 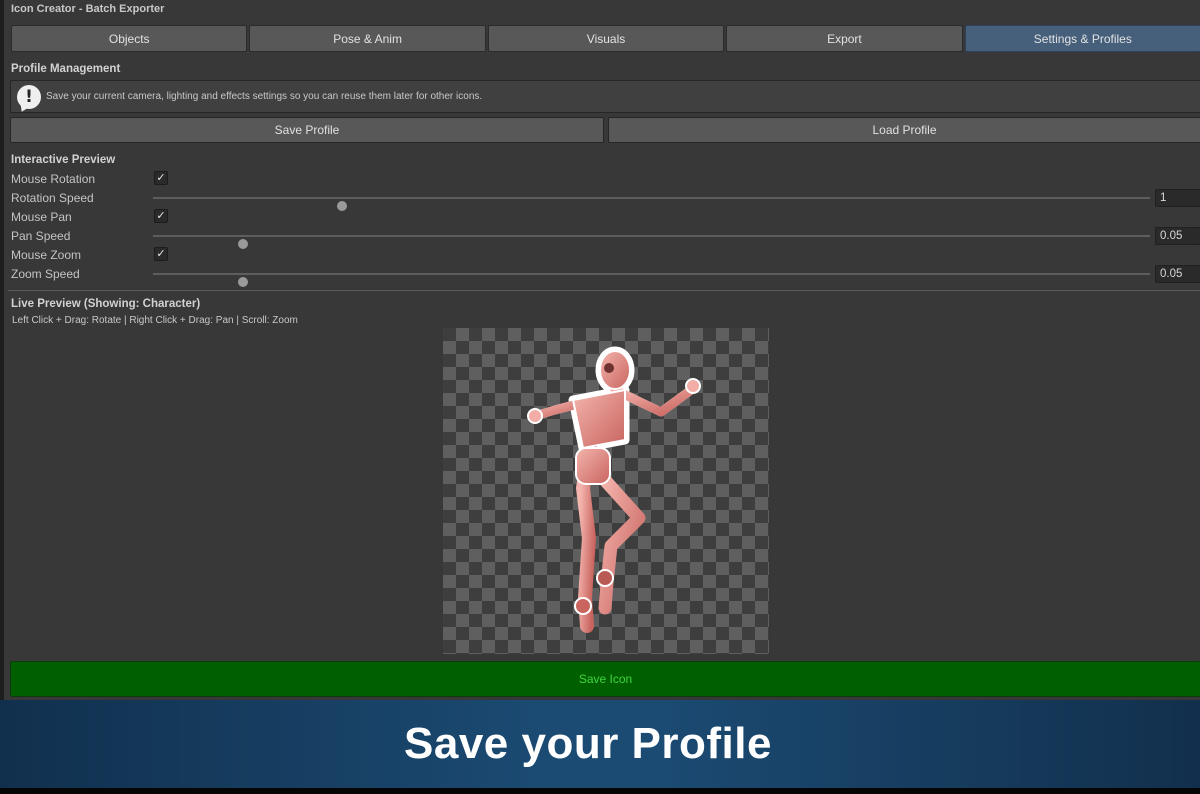 What do you see at coordinates (307, 130) in the screenshot?
I see `save-profile-button: Save Profile` at bounding box center [307, 130].